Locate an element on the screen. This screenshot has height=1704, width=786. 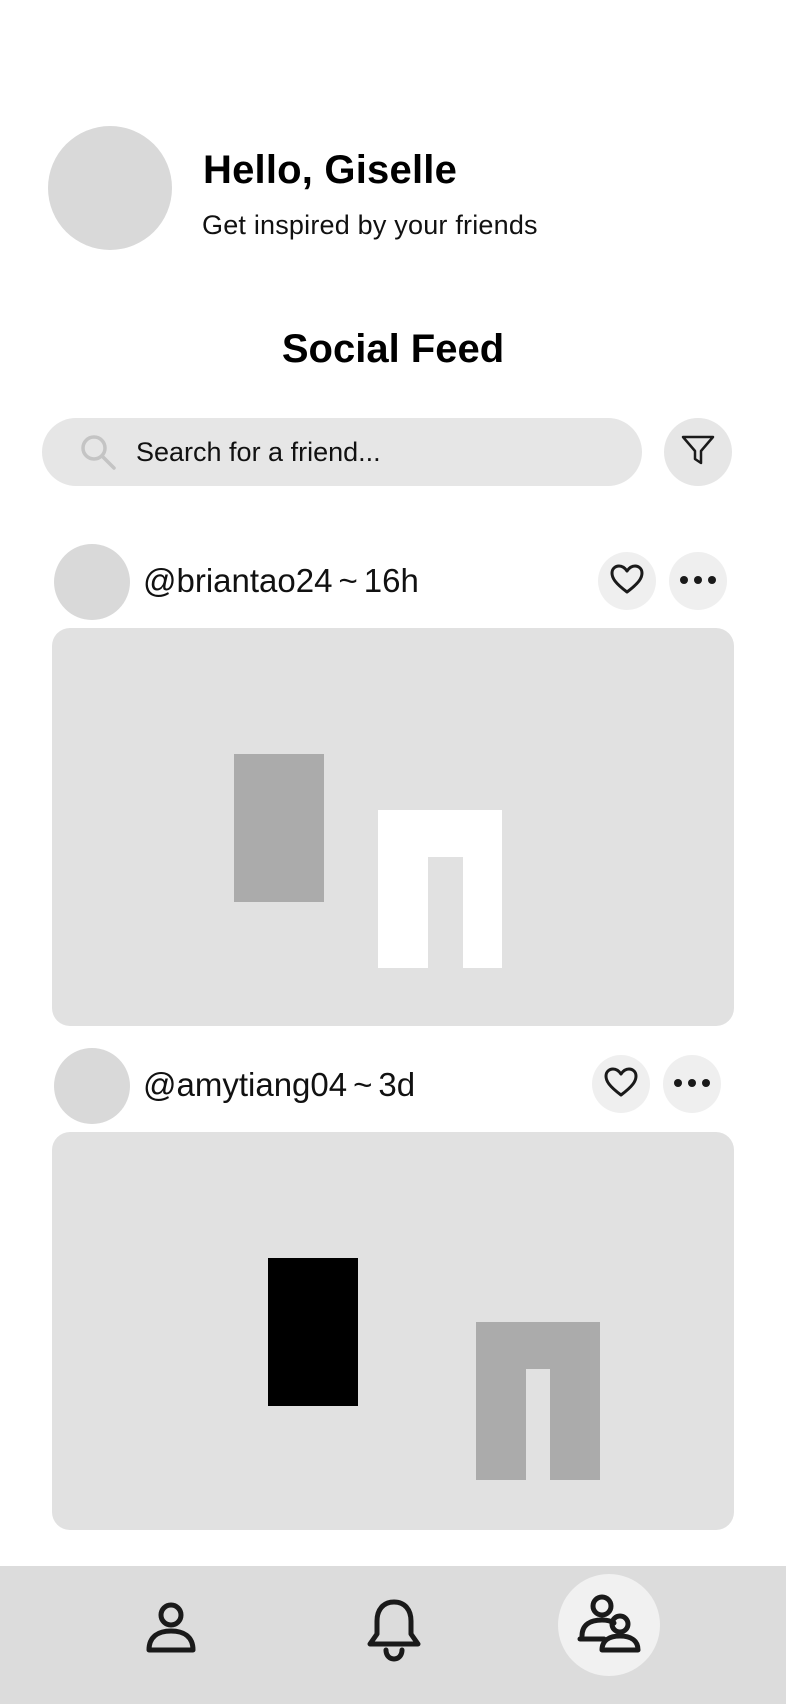
nav-profile is located at coordinates (171, 1631).